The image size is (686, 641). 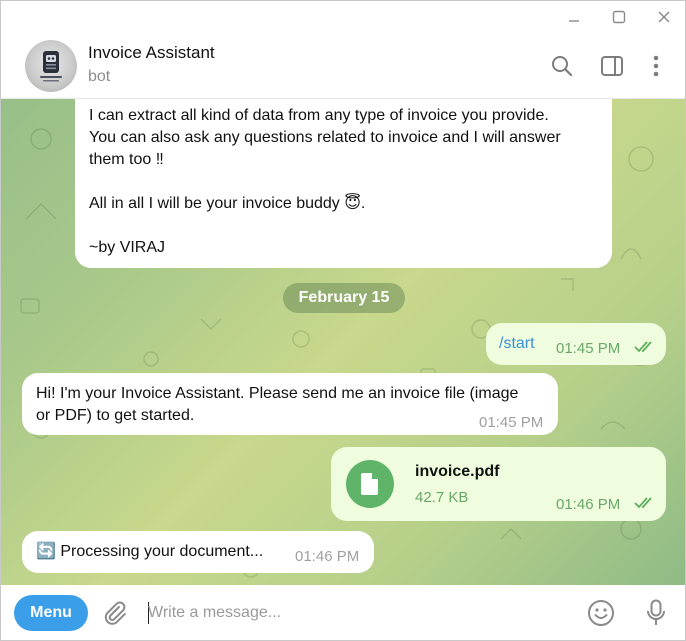 What do you see at coordinates (344, 298) in the screenshot?
I see `date-separator: February 15` at bounding box center [344, 298].